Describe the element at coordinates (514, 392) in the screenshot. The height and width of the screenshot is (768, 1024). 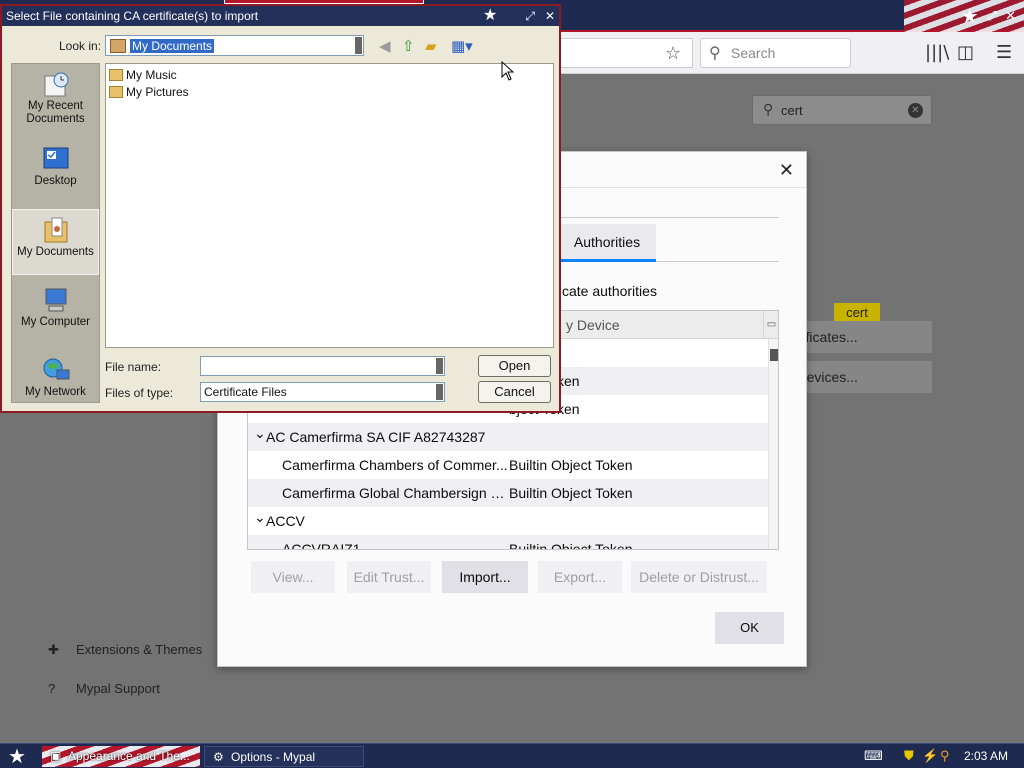
I see `cancel-button: Cancel` at that location.